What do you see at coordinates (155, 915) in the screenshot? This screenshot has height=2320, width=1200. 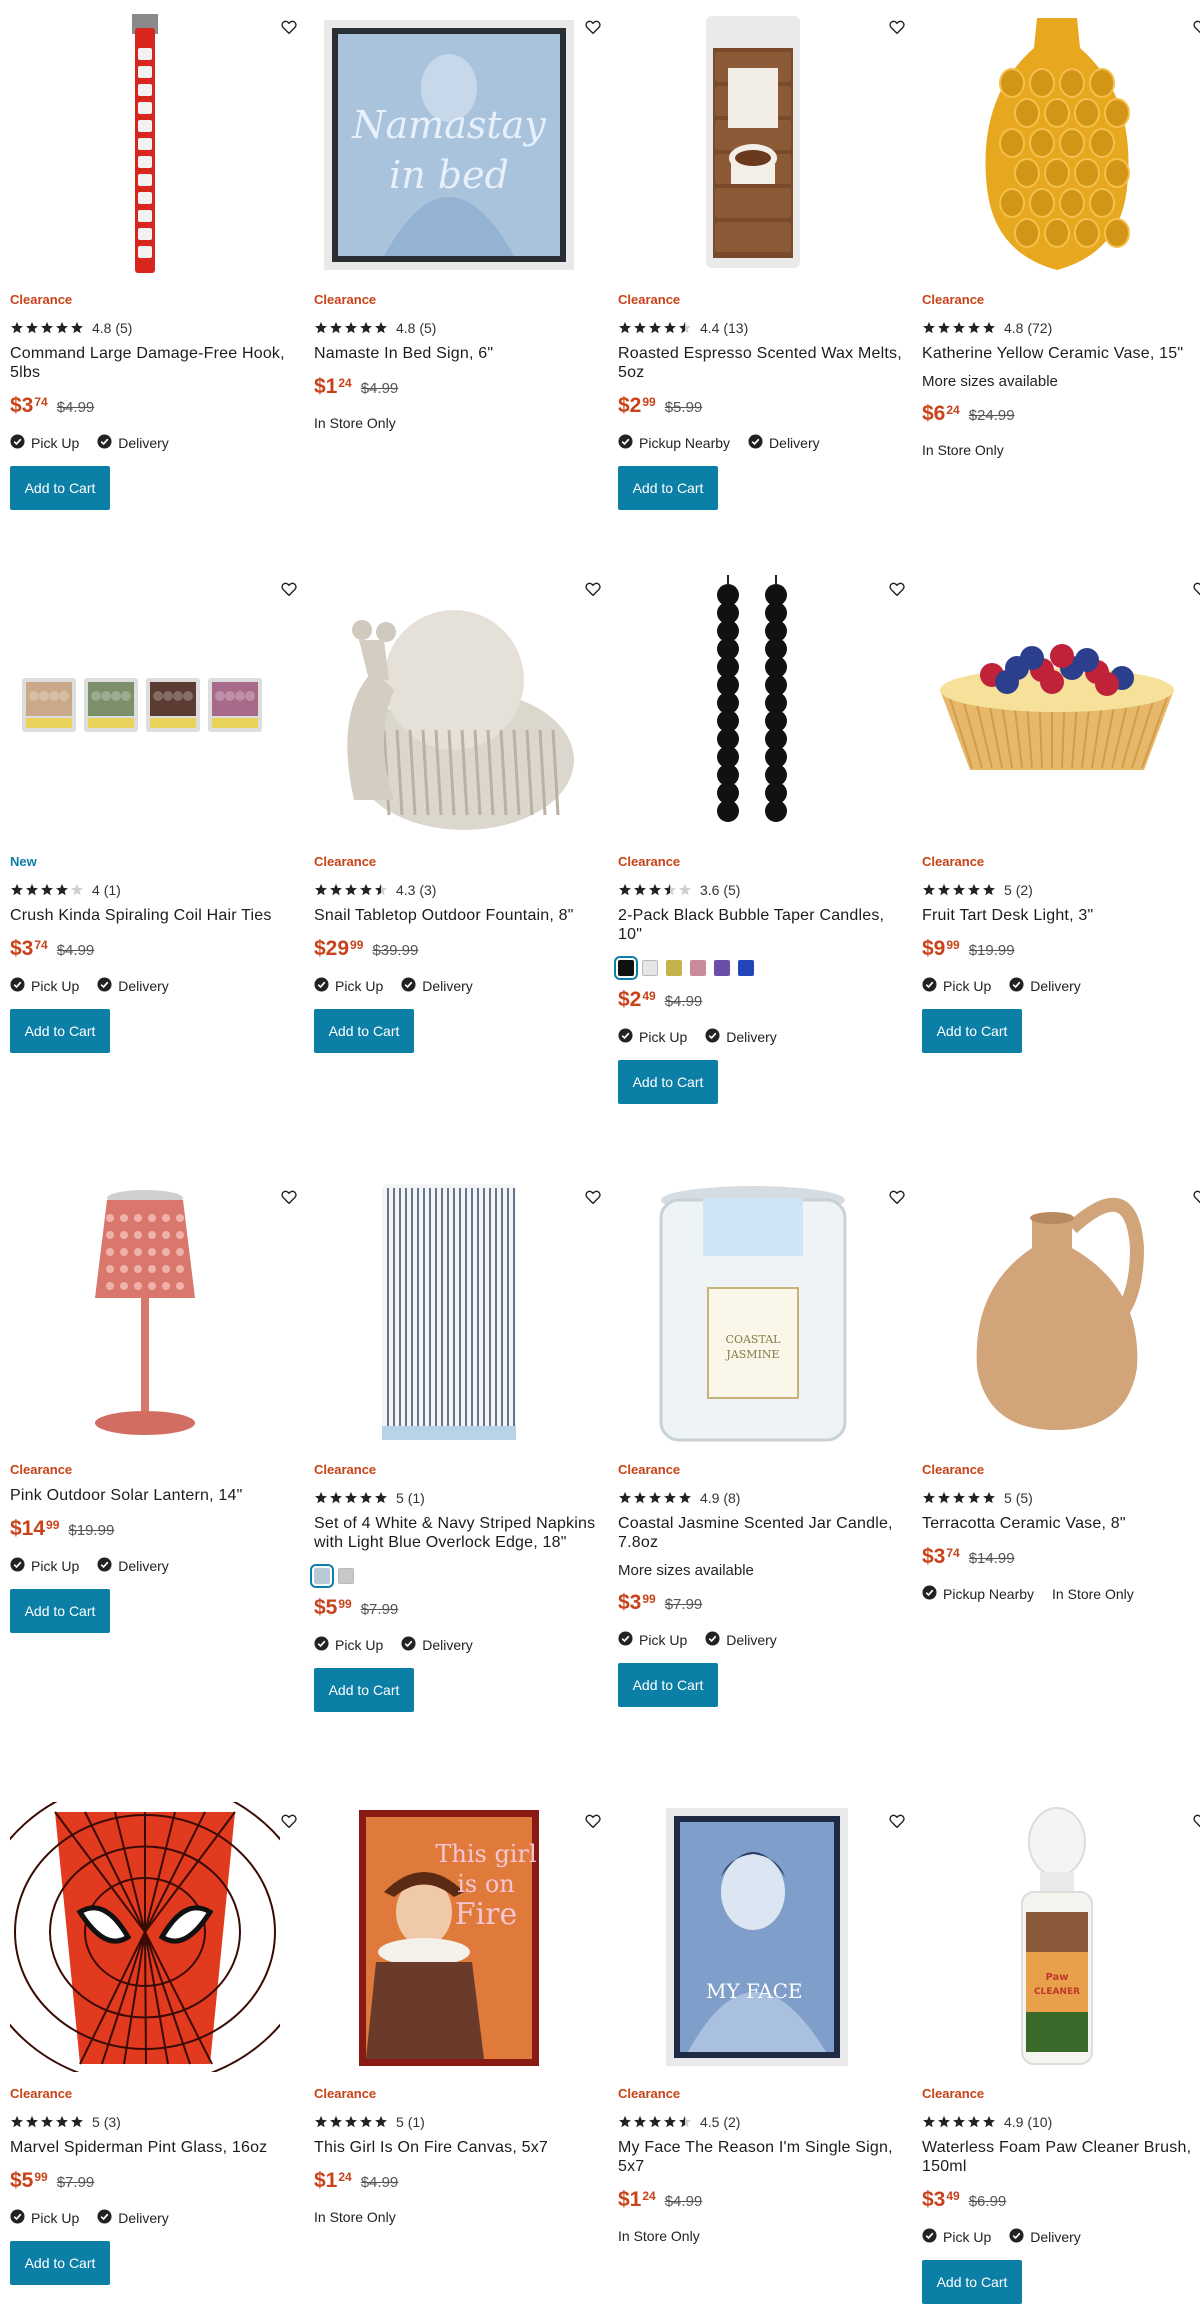 I see `product-name: Crush Kinda Spiraling Coil Hair Ties` at bounding box center [155, 915].